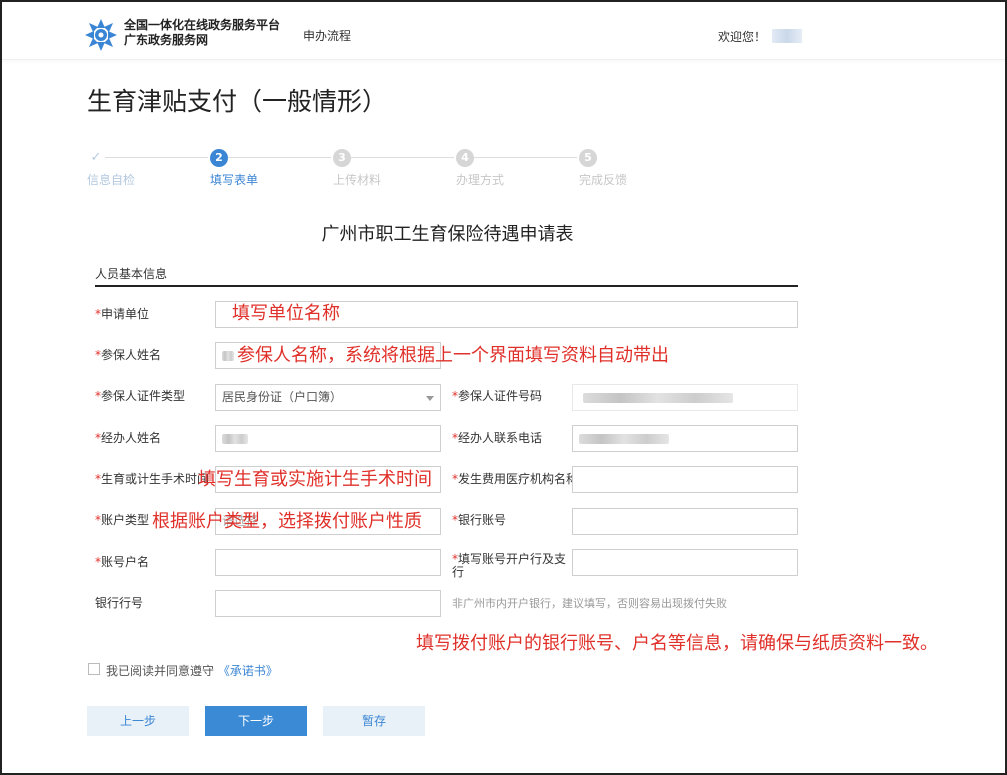  I want to click on nav-process-link: 申办流程, so click(327, 35).